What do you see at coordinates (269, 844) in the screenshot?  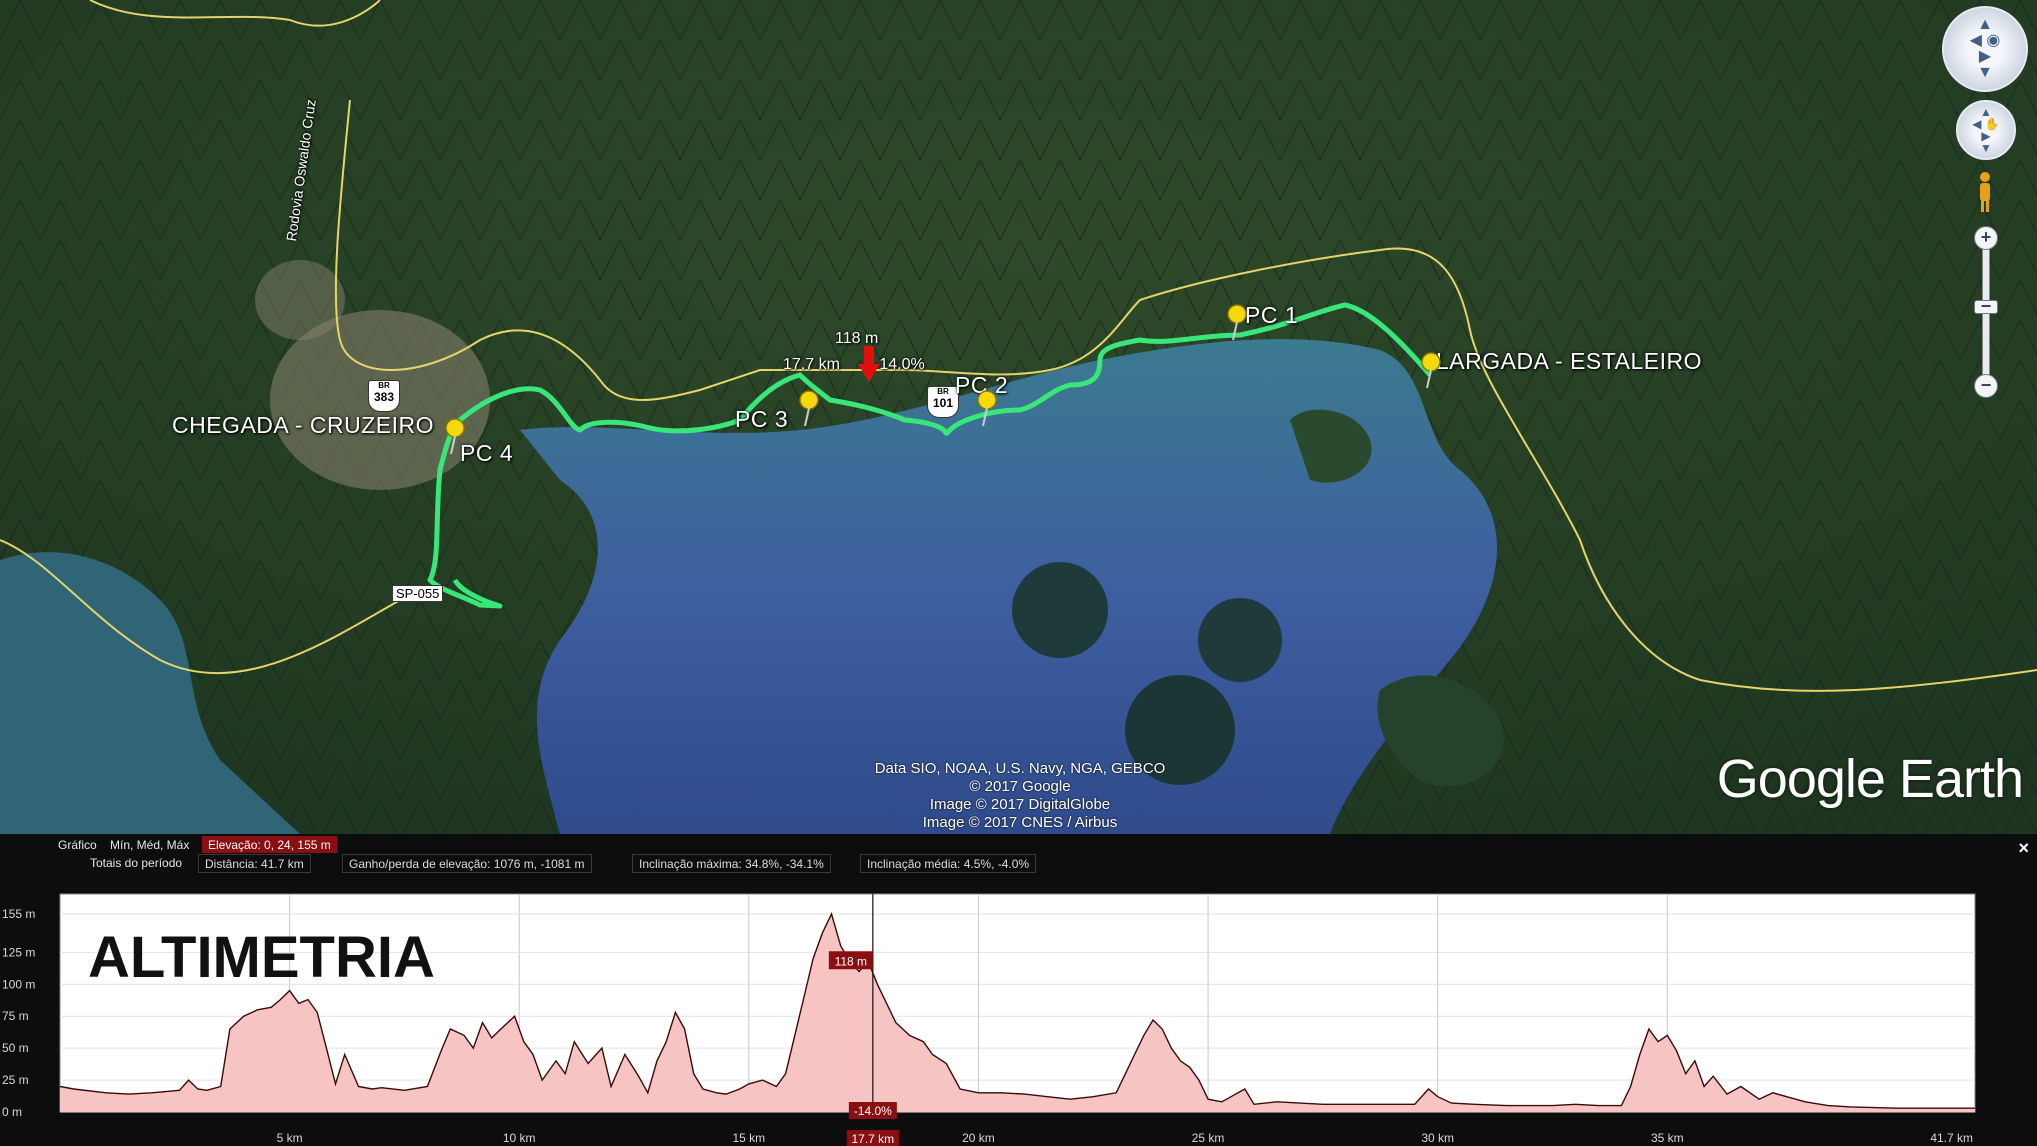 I see `elevation-stat: Elevação: 0, 24, 155 m` at bounding box center [269, 844].